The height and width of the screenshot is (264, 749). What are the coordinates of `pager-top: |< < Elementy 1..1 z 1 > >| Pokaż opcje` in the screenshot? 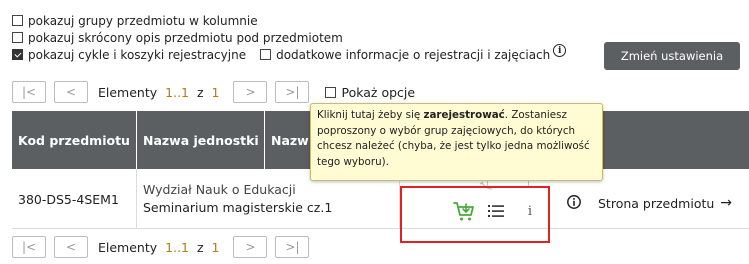 It's located at (213, 92).